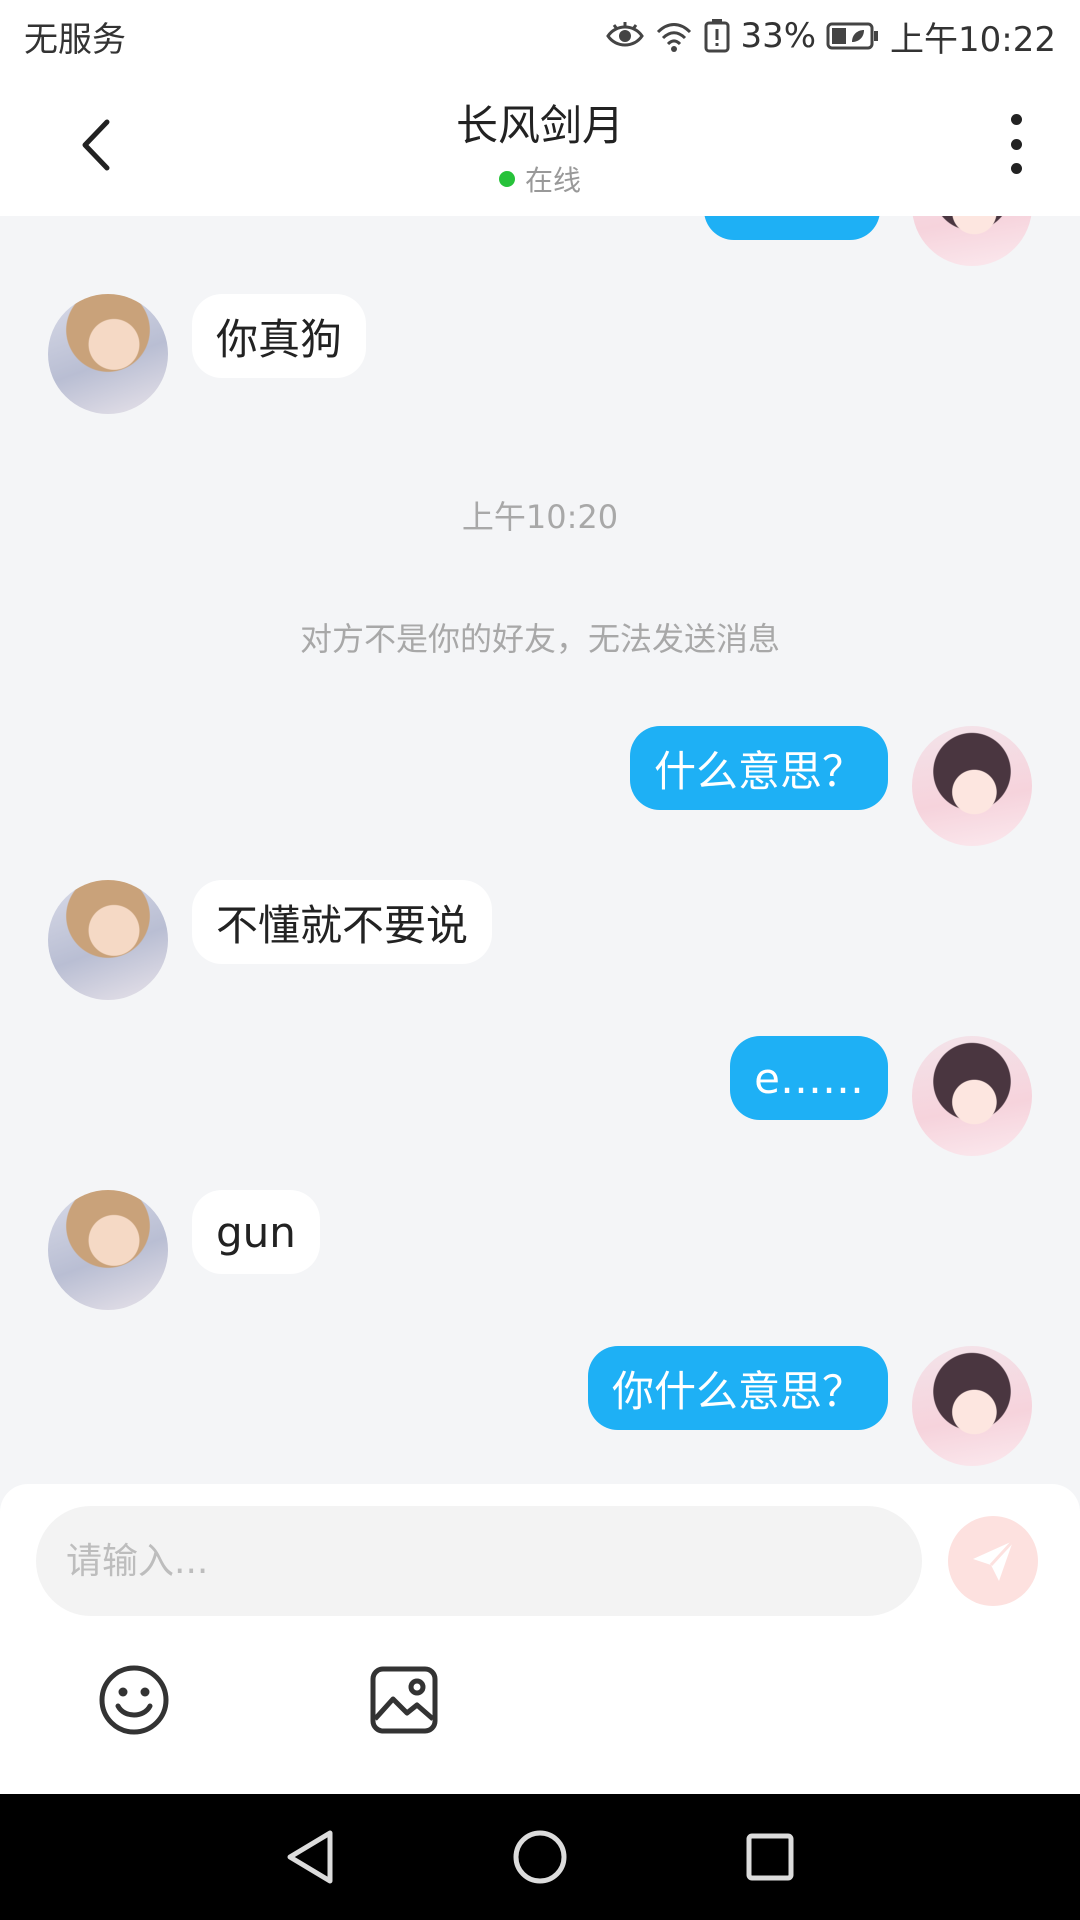 This screenshot has height=1920, width=1080. I want to click on clock: 上午10:22, so click(973, 39).